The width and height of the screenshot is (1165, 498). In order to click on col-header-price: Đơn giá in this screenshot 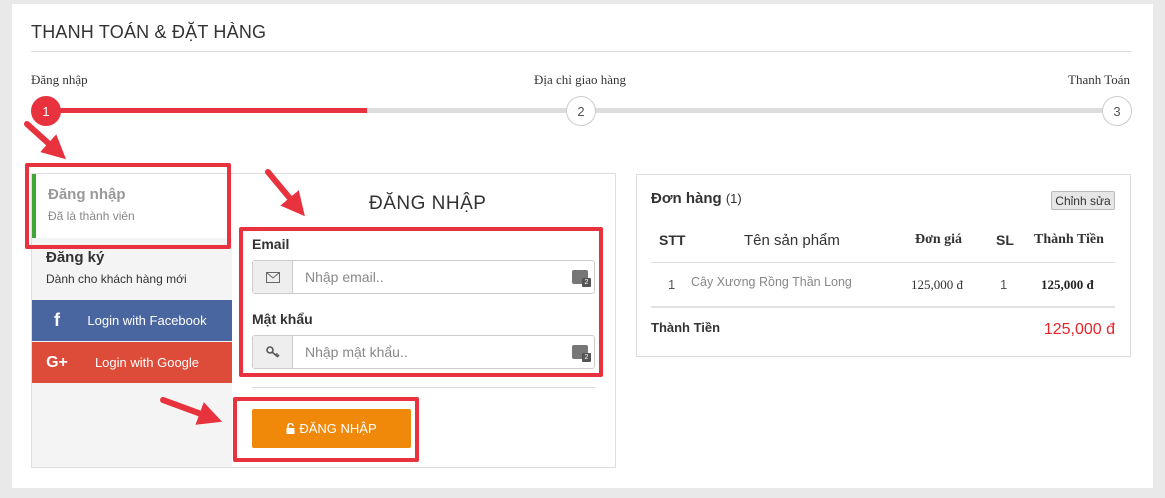, I will do `click(939, 239)`.